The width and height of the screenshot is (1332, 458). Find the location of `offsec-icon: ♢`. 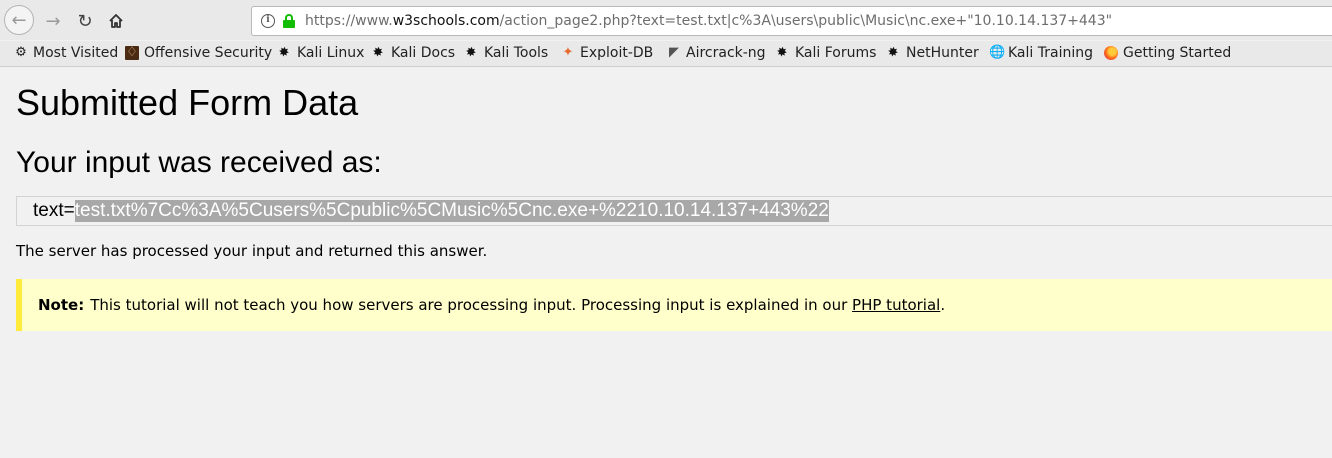

offsec-icon: ♢ is located at coordinates (132, 52).